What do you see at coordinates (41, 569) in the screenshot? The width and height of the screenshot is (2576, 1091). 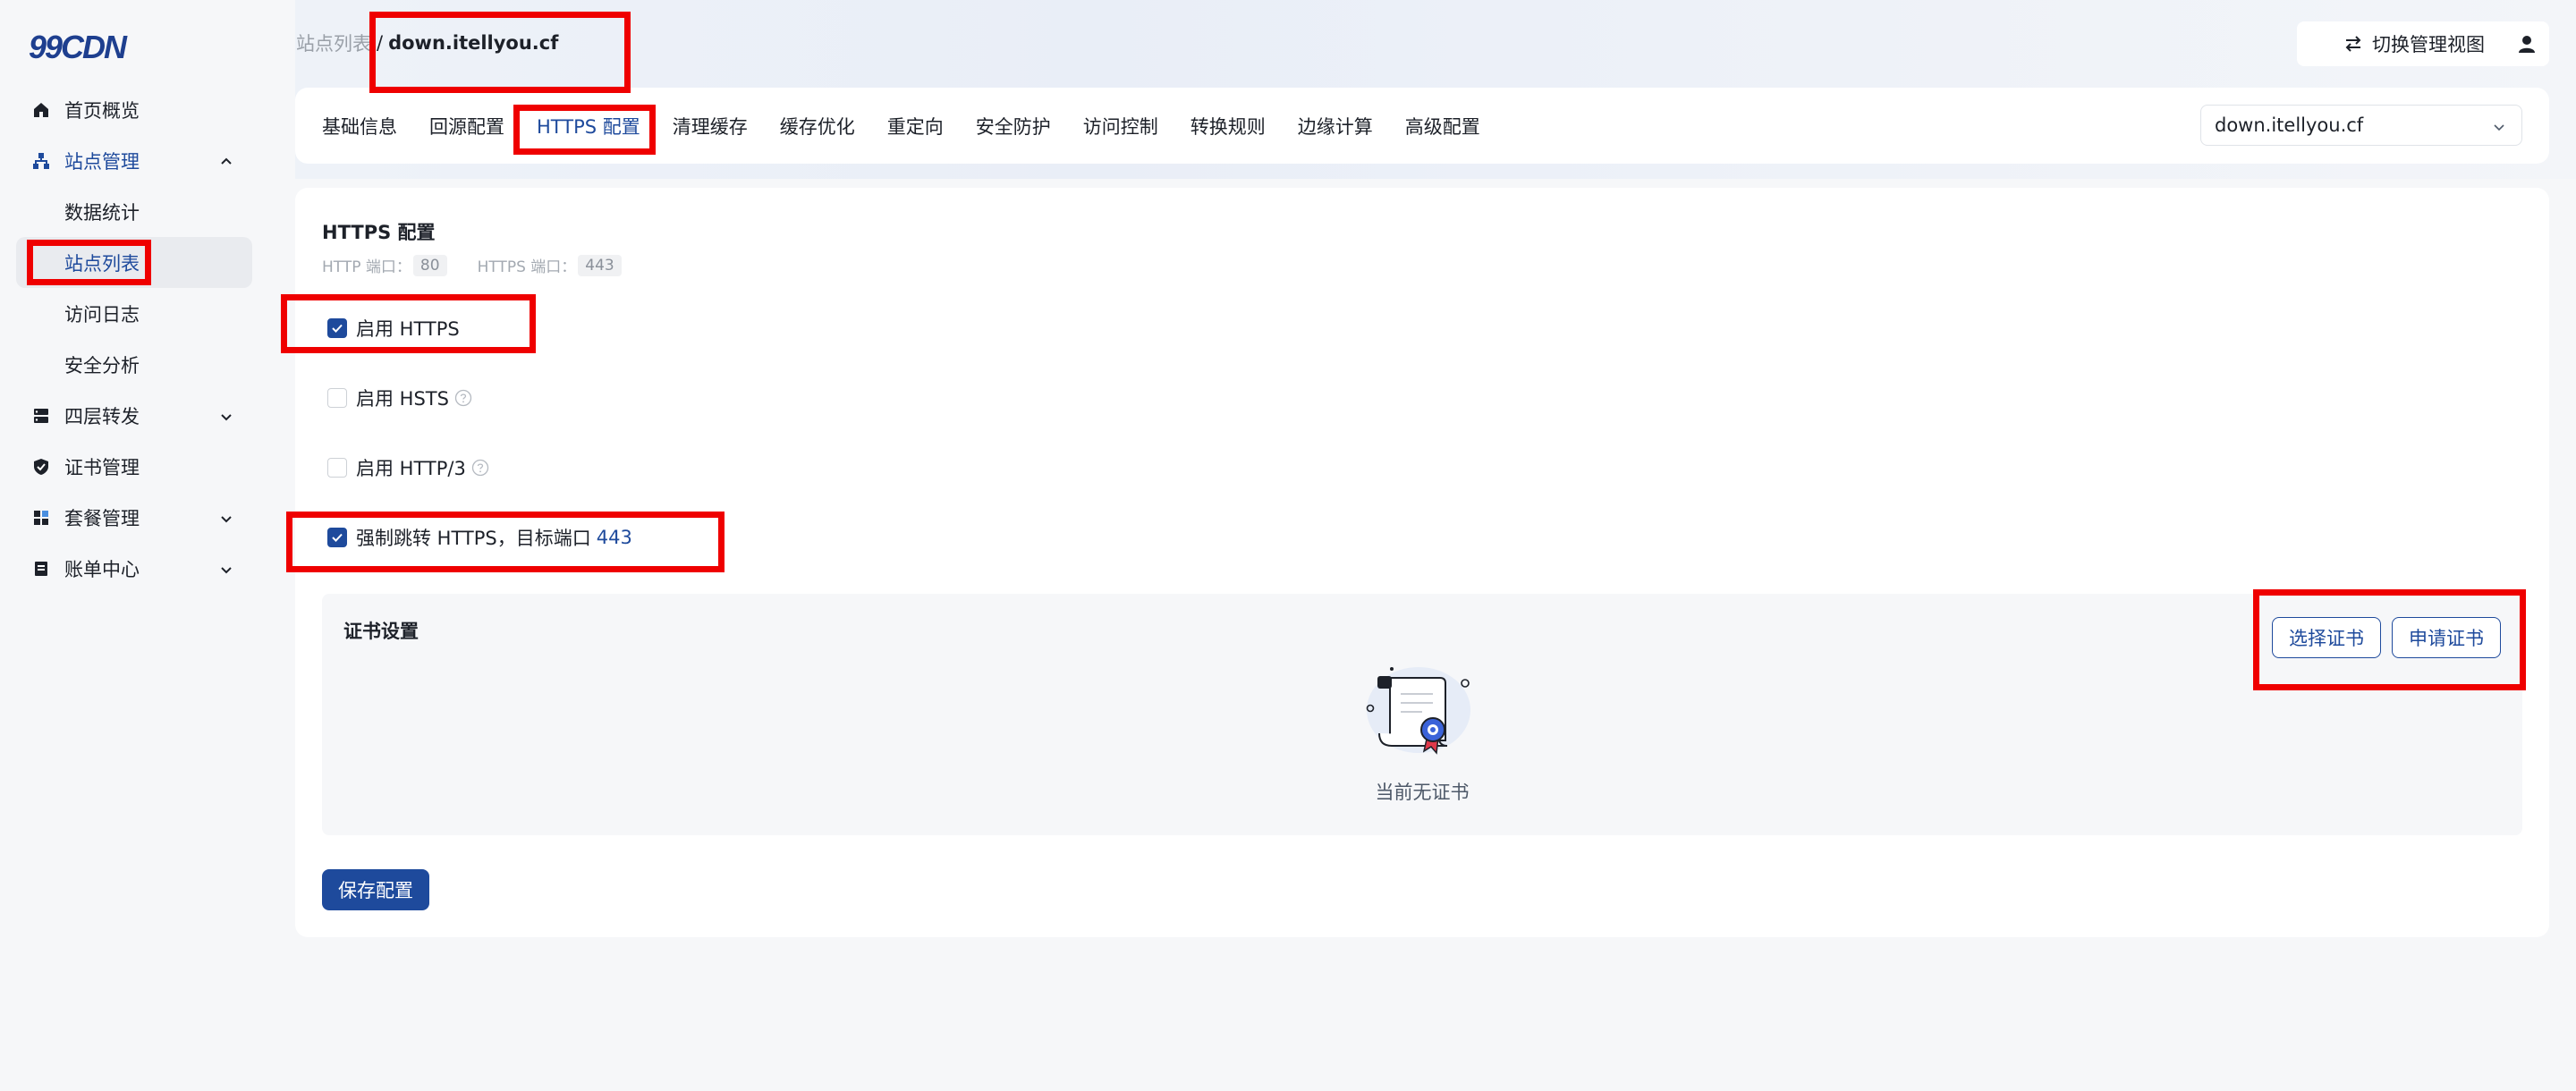 I see `bill-icon` at bounding box center [41, 569].